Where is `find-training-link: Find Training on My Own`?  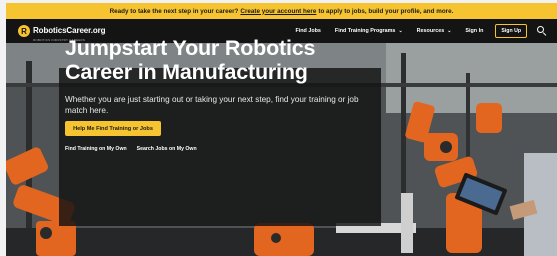 find-training-link: Find Training on My Own is located at coordinates (96, 149).